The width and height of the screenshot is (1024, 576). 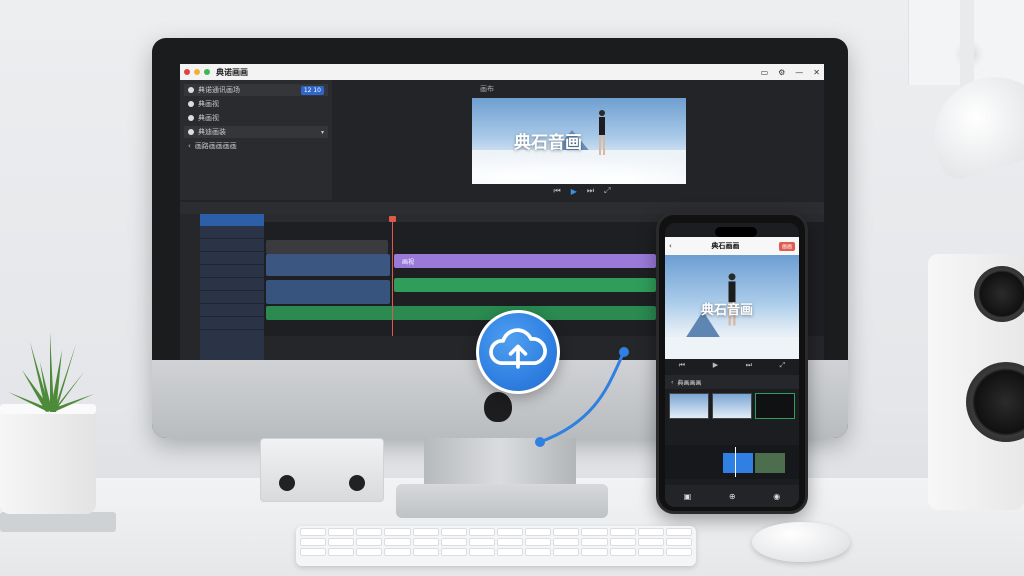 I want to click on export-icon: ◉, so click(x=776, y=496).